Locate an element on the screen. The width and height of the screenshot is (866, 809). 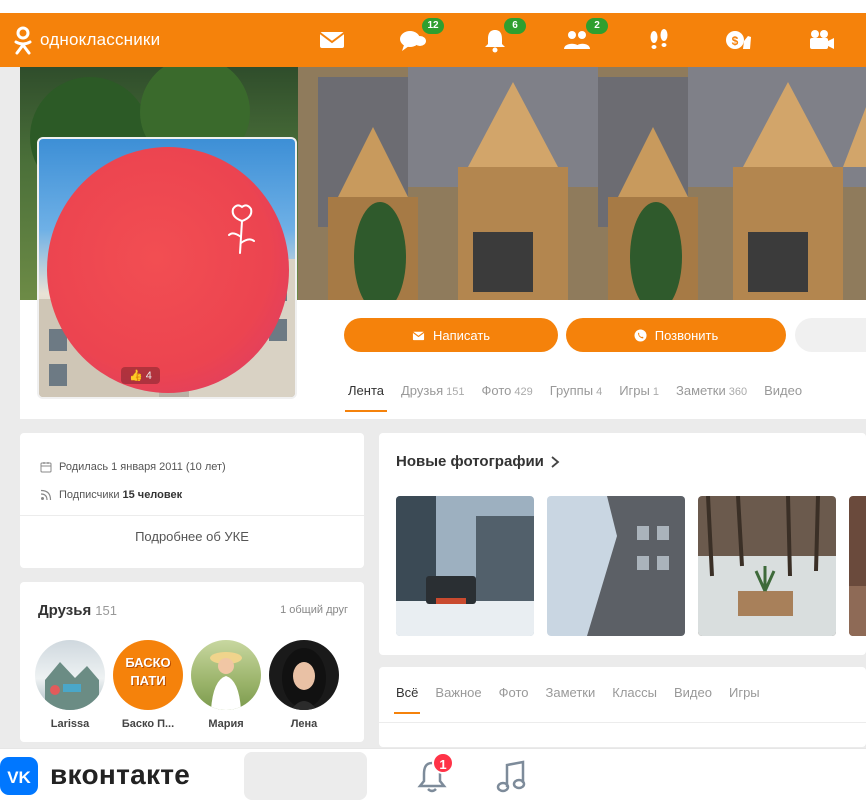
friend-name: Лена is located at coordinates (304, 724).